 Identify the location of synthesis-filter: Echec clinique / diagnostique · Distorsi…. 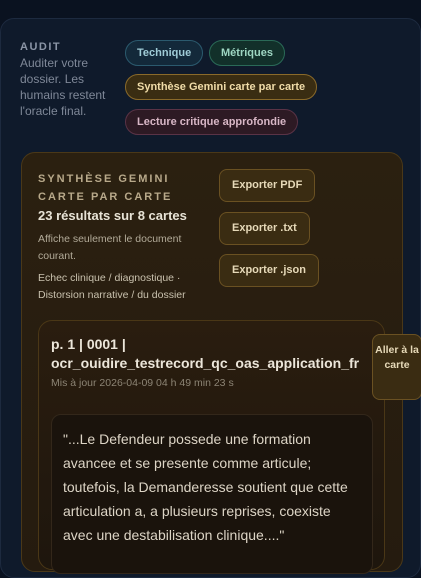
(112, 286).